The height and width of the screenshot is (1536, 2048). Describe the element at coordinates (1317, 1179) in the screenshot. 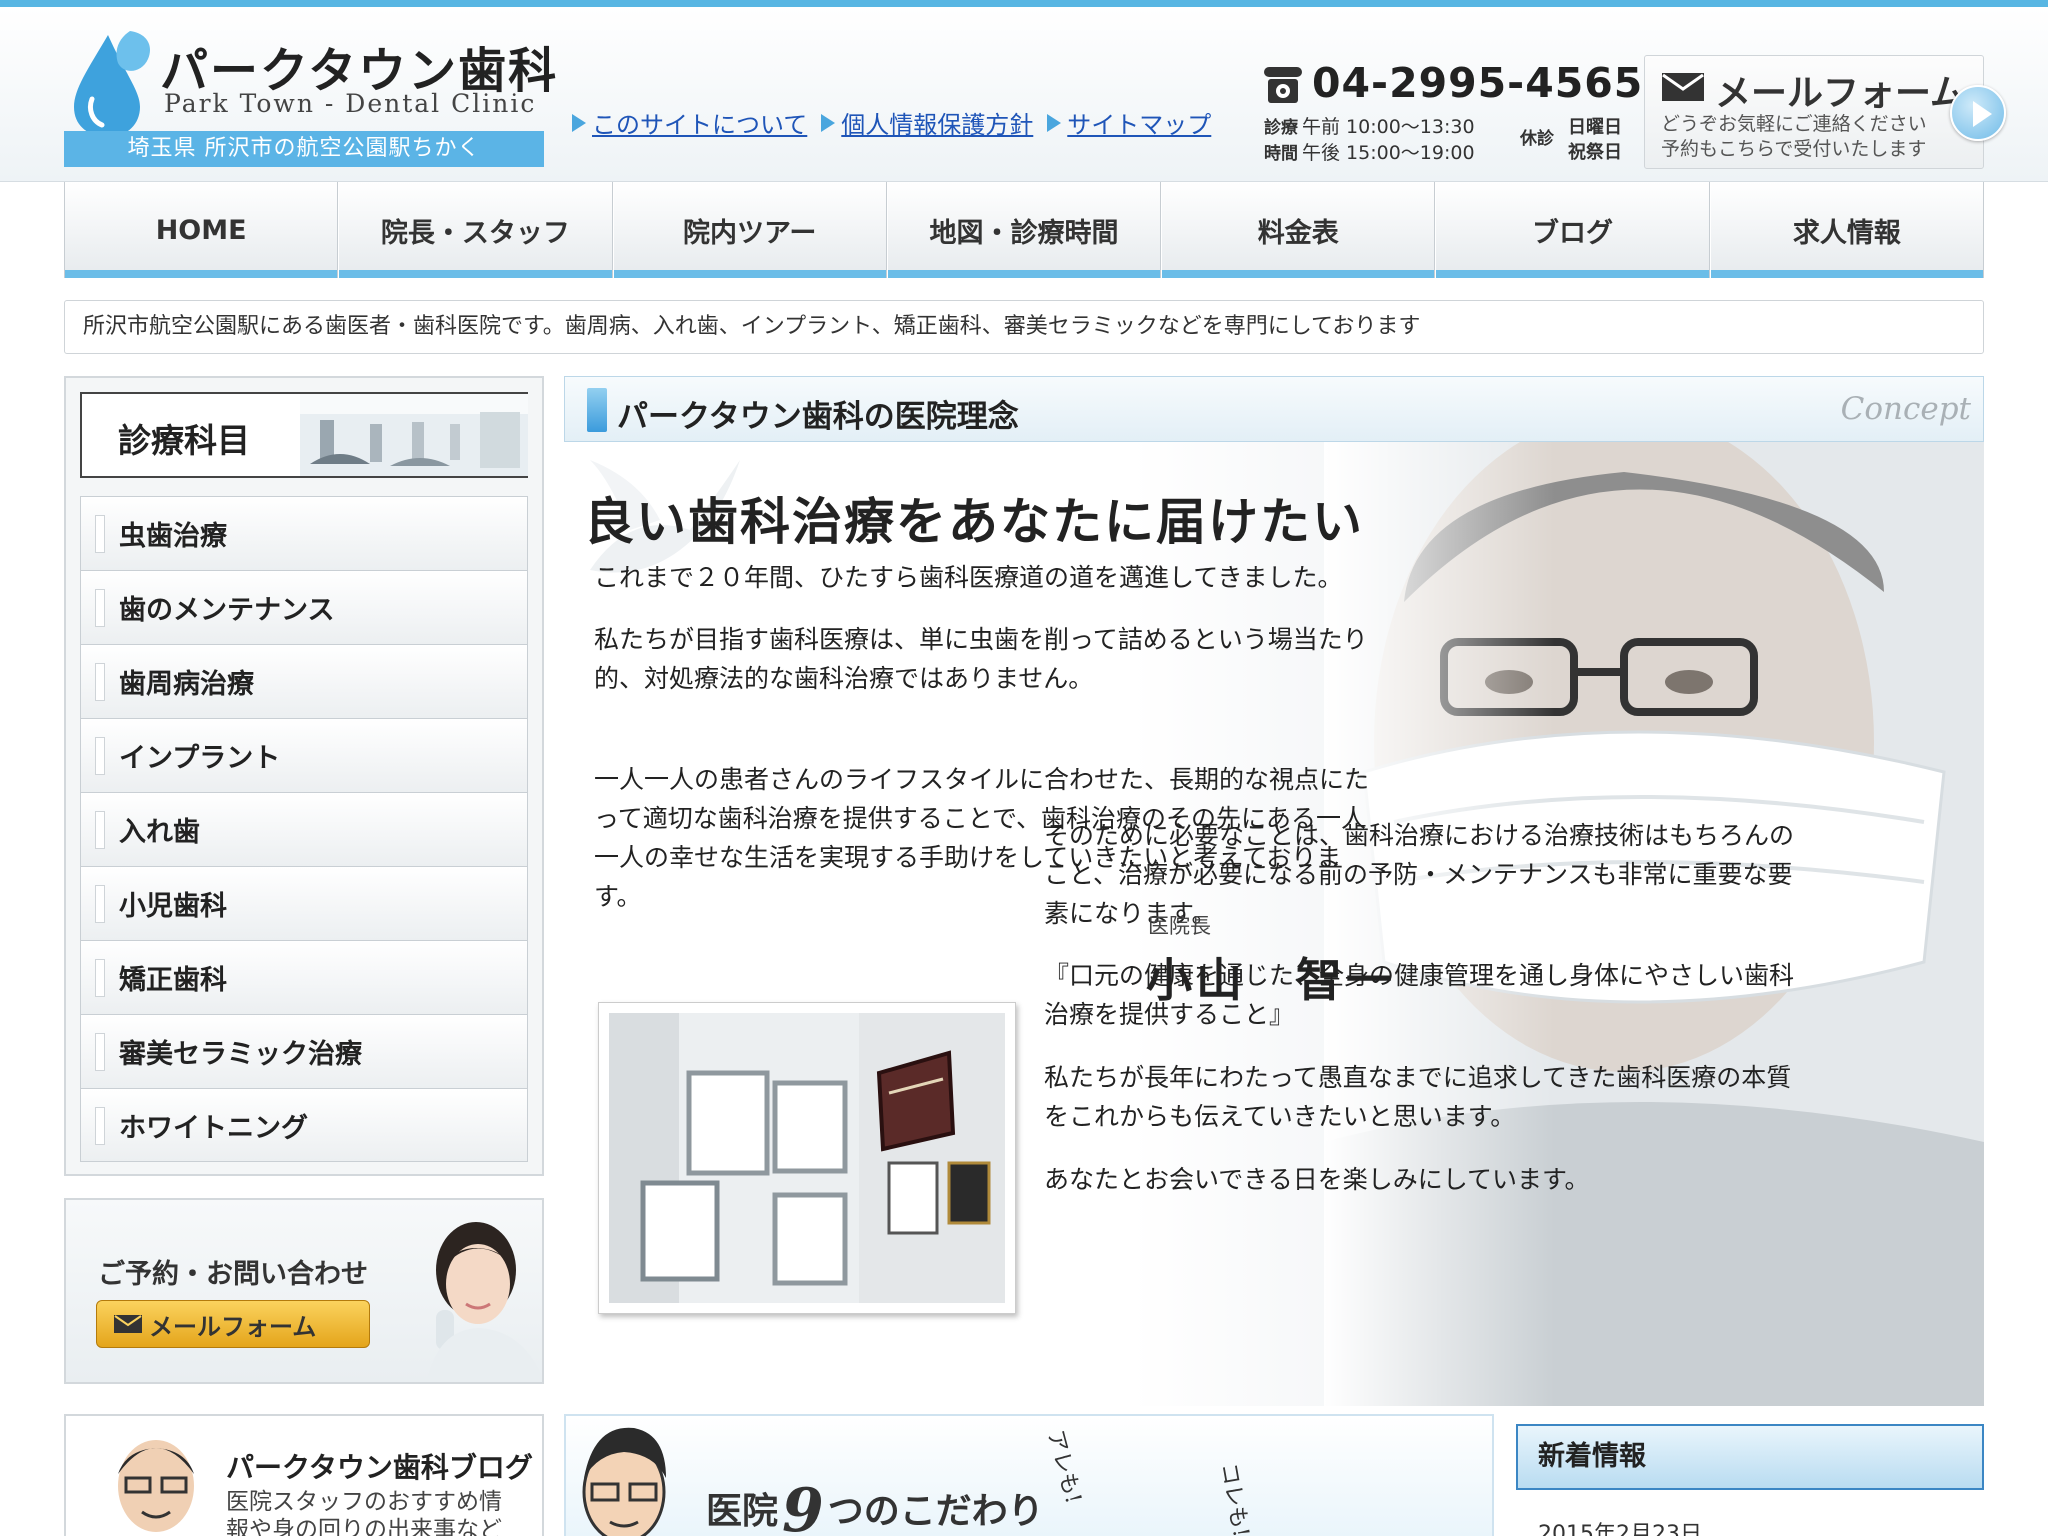

I see `concept-paragraph-7: あなたとお会いできる日を楽しみにしています。` at that location.